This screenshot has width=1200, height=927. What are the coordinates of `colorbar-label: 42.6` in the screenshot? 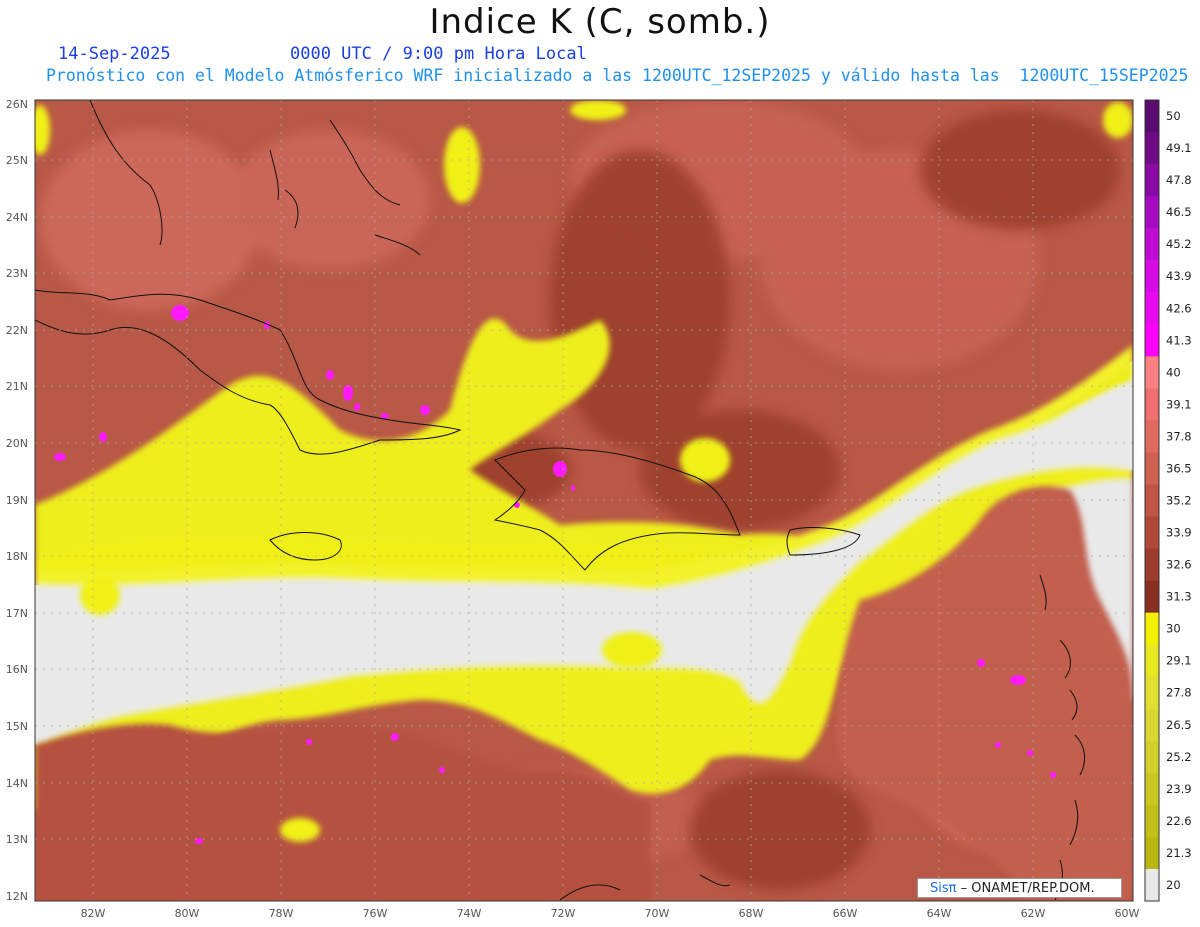 It's located at (1179, 308).